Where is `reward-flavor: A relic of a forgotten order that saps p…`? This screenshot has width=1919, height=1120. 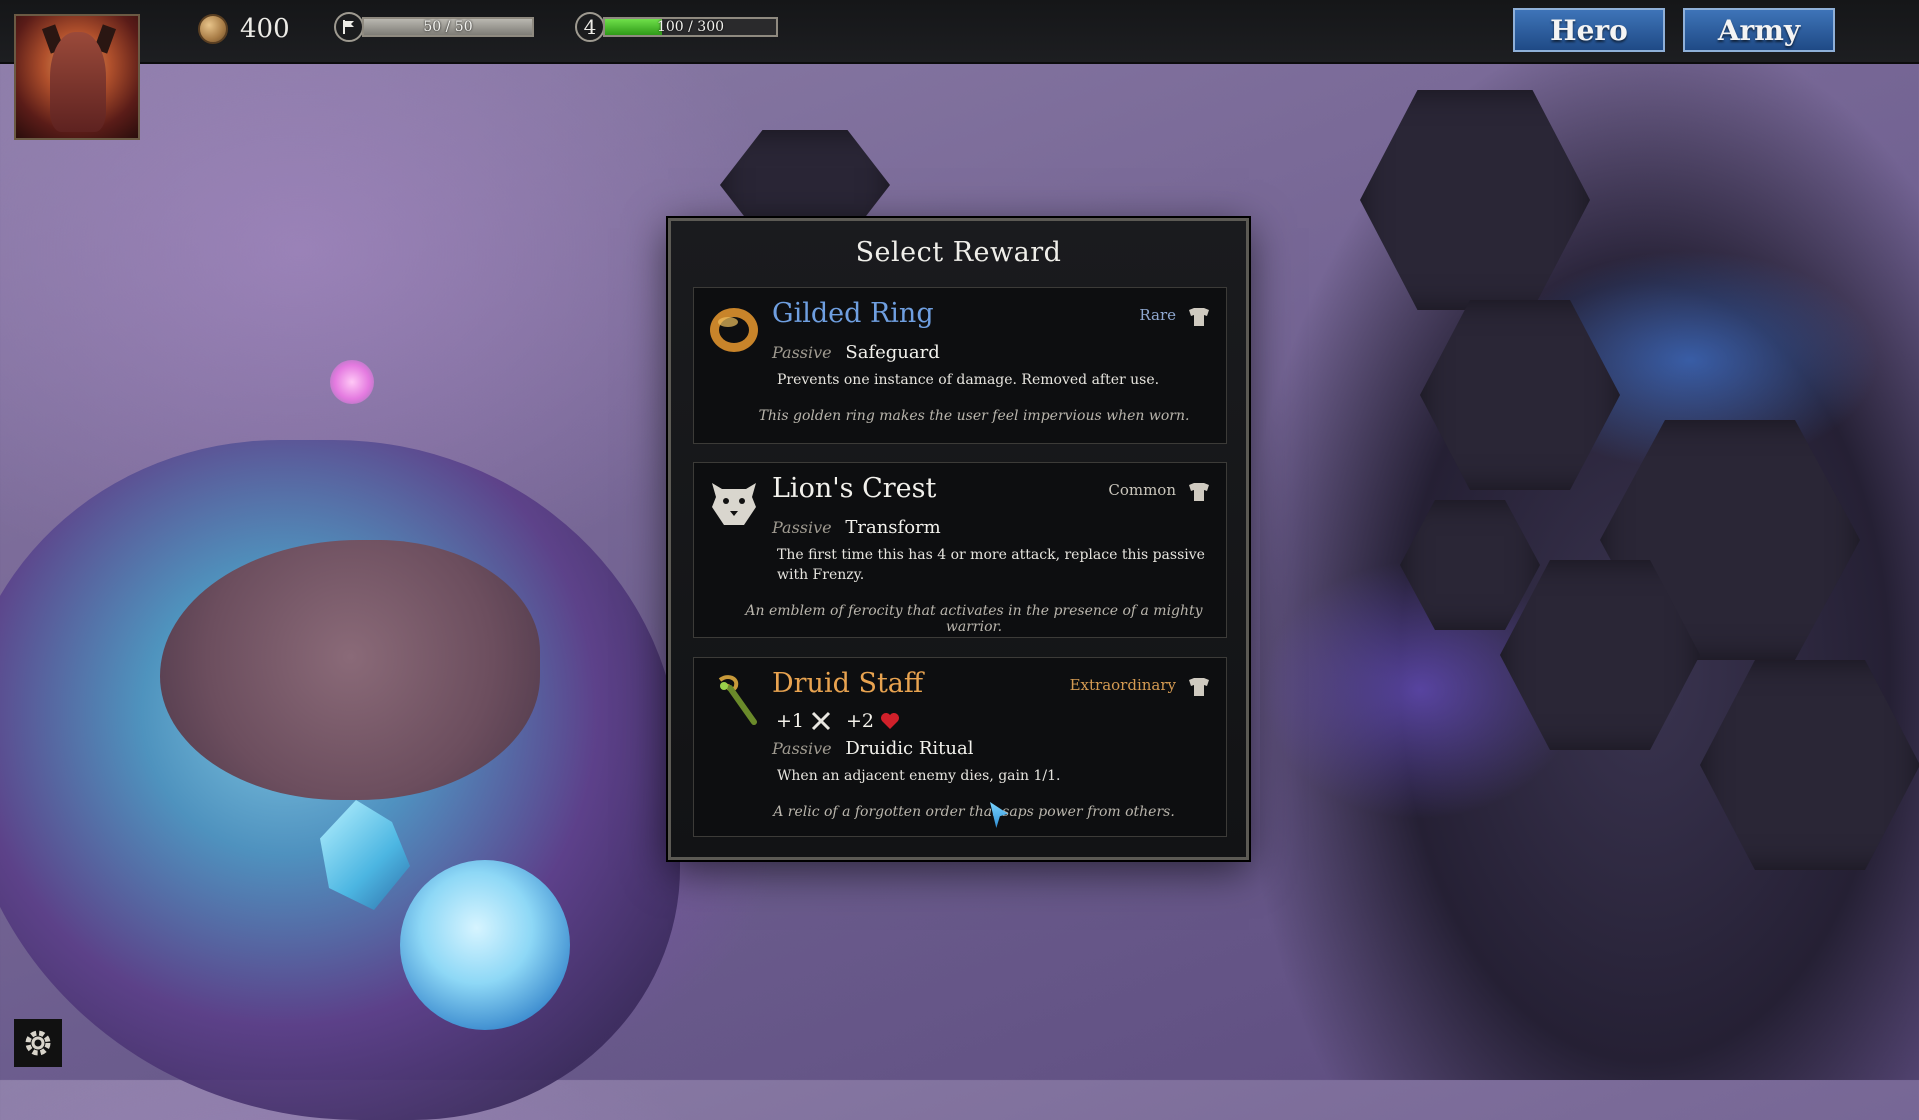
reward-flavor: A relic of a forgotten order that saps p… is located at coordinates (974, 812).